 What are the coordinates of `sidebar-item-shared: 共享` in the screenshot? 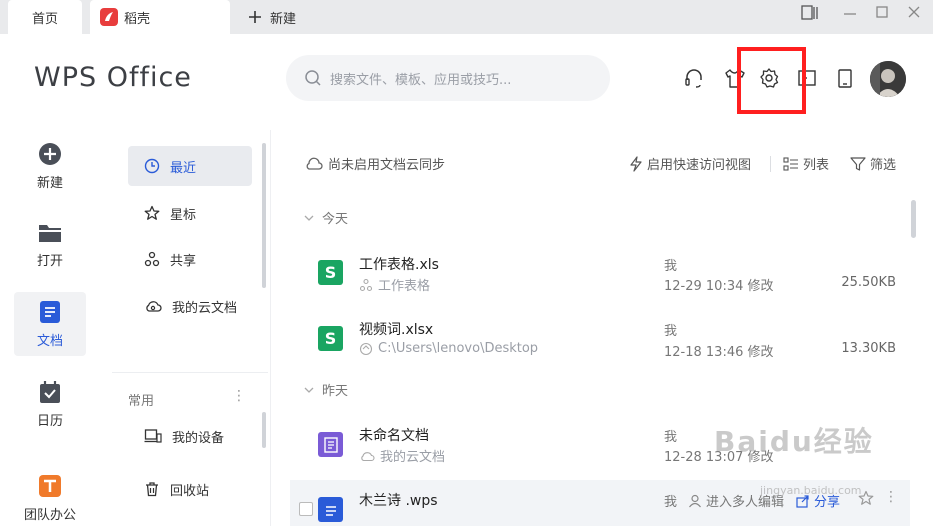 It's located at (190, 259).